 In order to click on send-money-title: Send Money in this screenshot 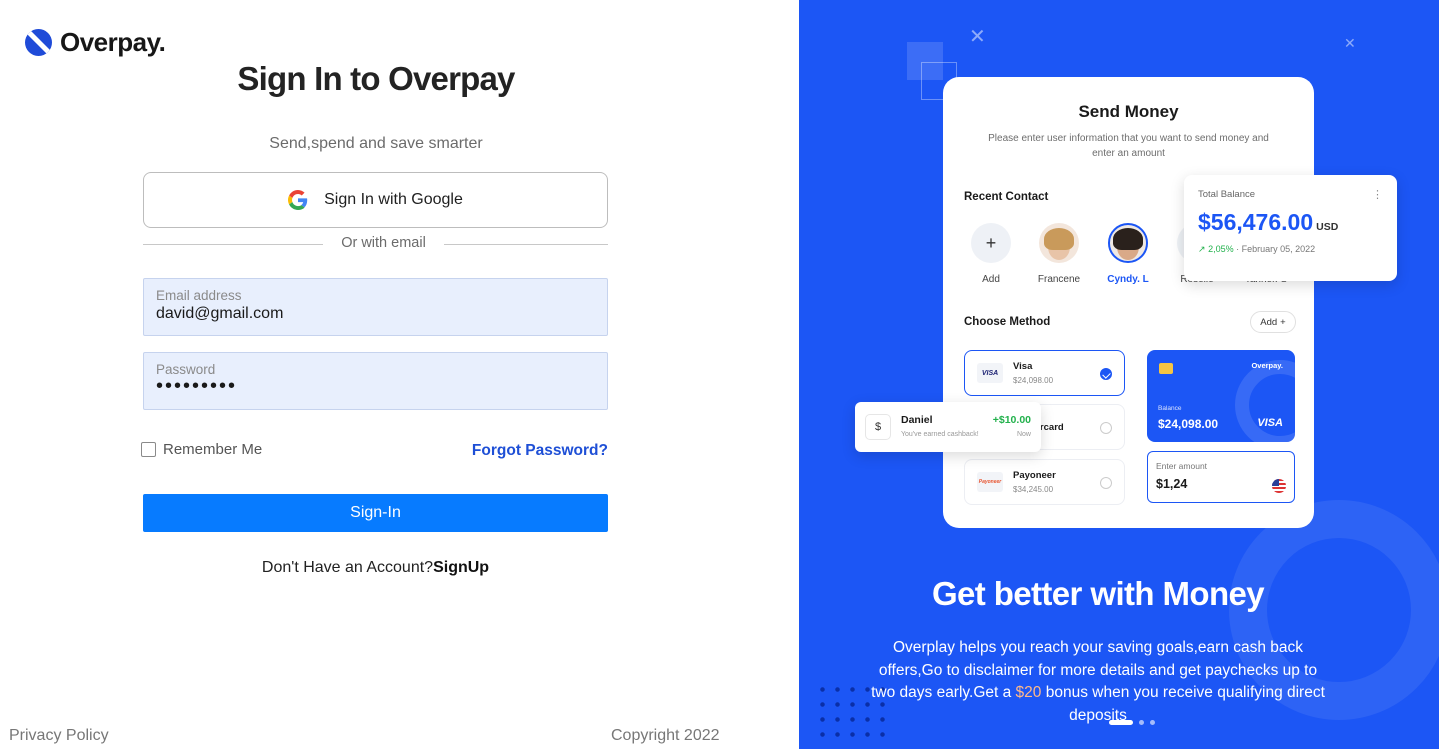, I will do `click(1128, 111)`.